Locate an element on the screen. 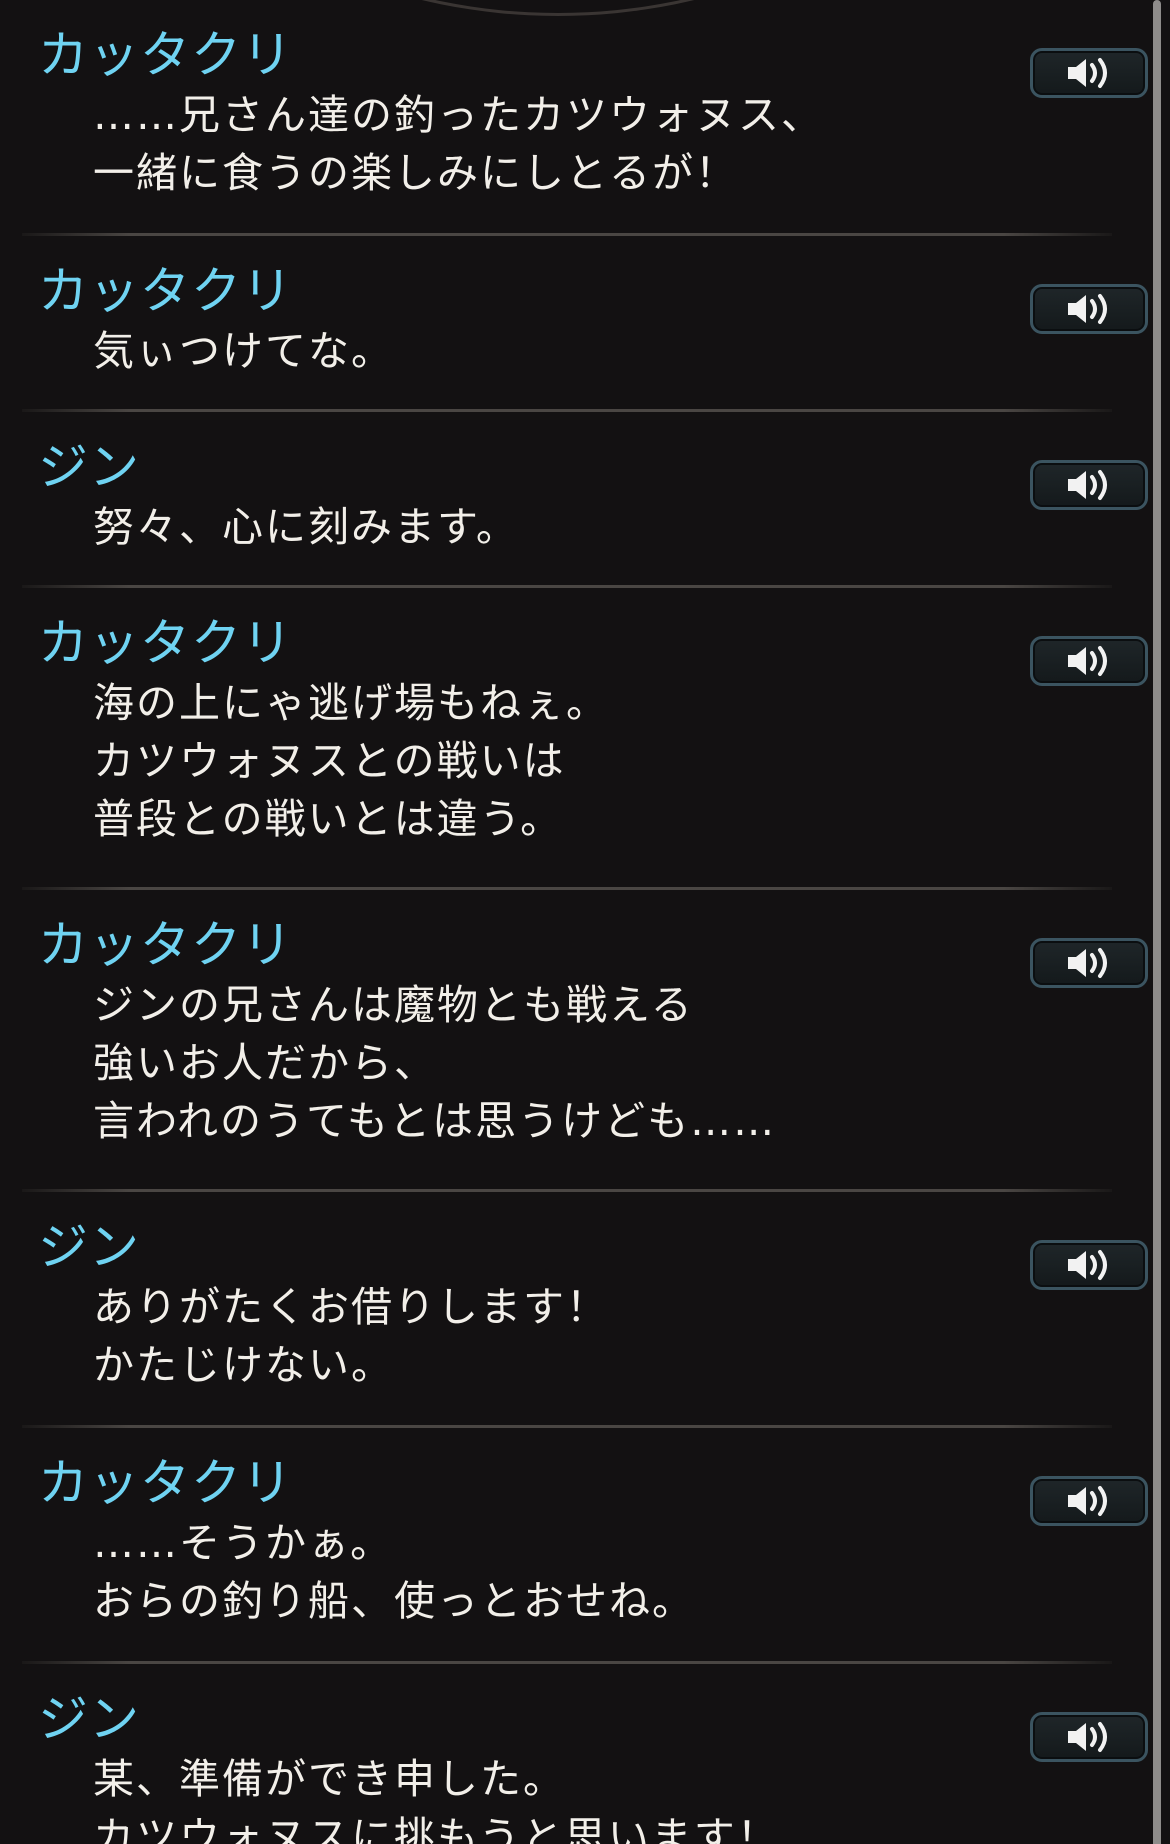 This screenshot has width=1170, height=1844. log-entry: ジンありがたくお借りします！ かたじけない。 is located at coordinates (575, 1310).